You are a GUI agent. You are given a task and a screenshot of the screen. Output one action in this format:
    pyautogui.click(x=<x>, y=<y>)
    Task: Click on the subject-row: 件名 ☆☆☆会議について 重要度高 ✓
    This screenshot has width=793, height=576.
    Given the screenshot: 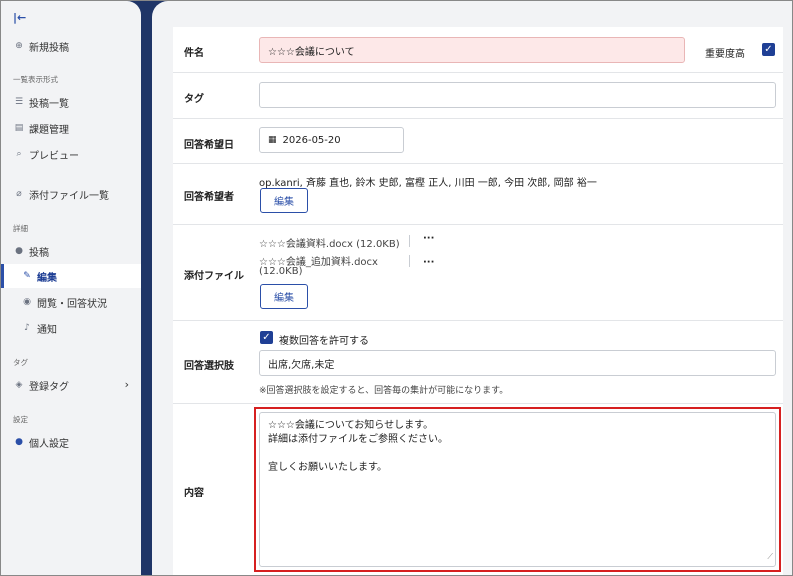 What is the action you would take?
    pyautogui.click(x=478, y=50)
    